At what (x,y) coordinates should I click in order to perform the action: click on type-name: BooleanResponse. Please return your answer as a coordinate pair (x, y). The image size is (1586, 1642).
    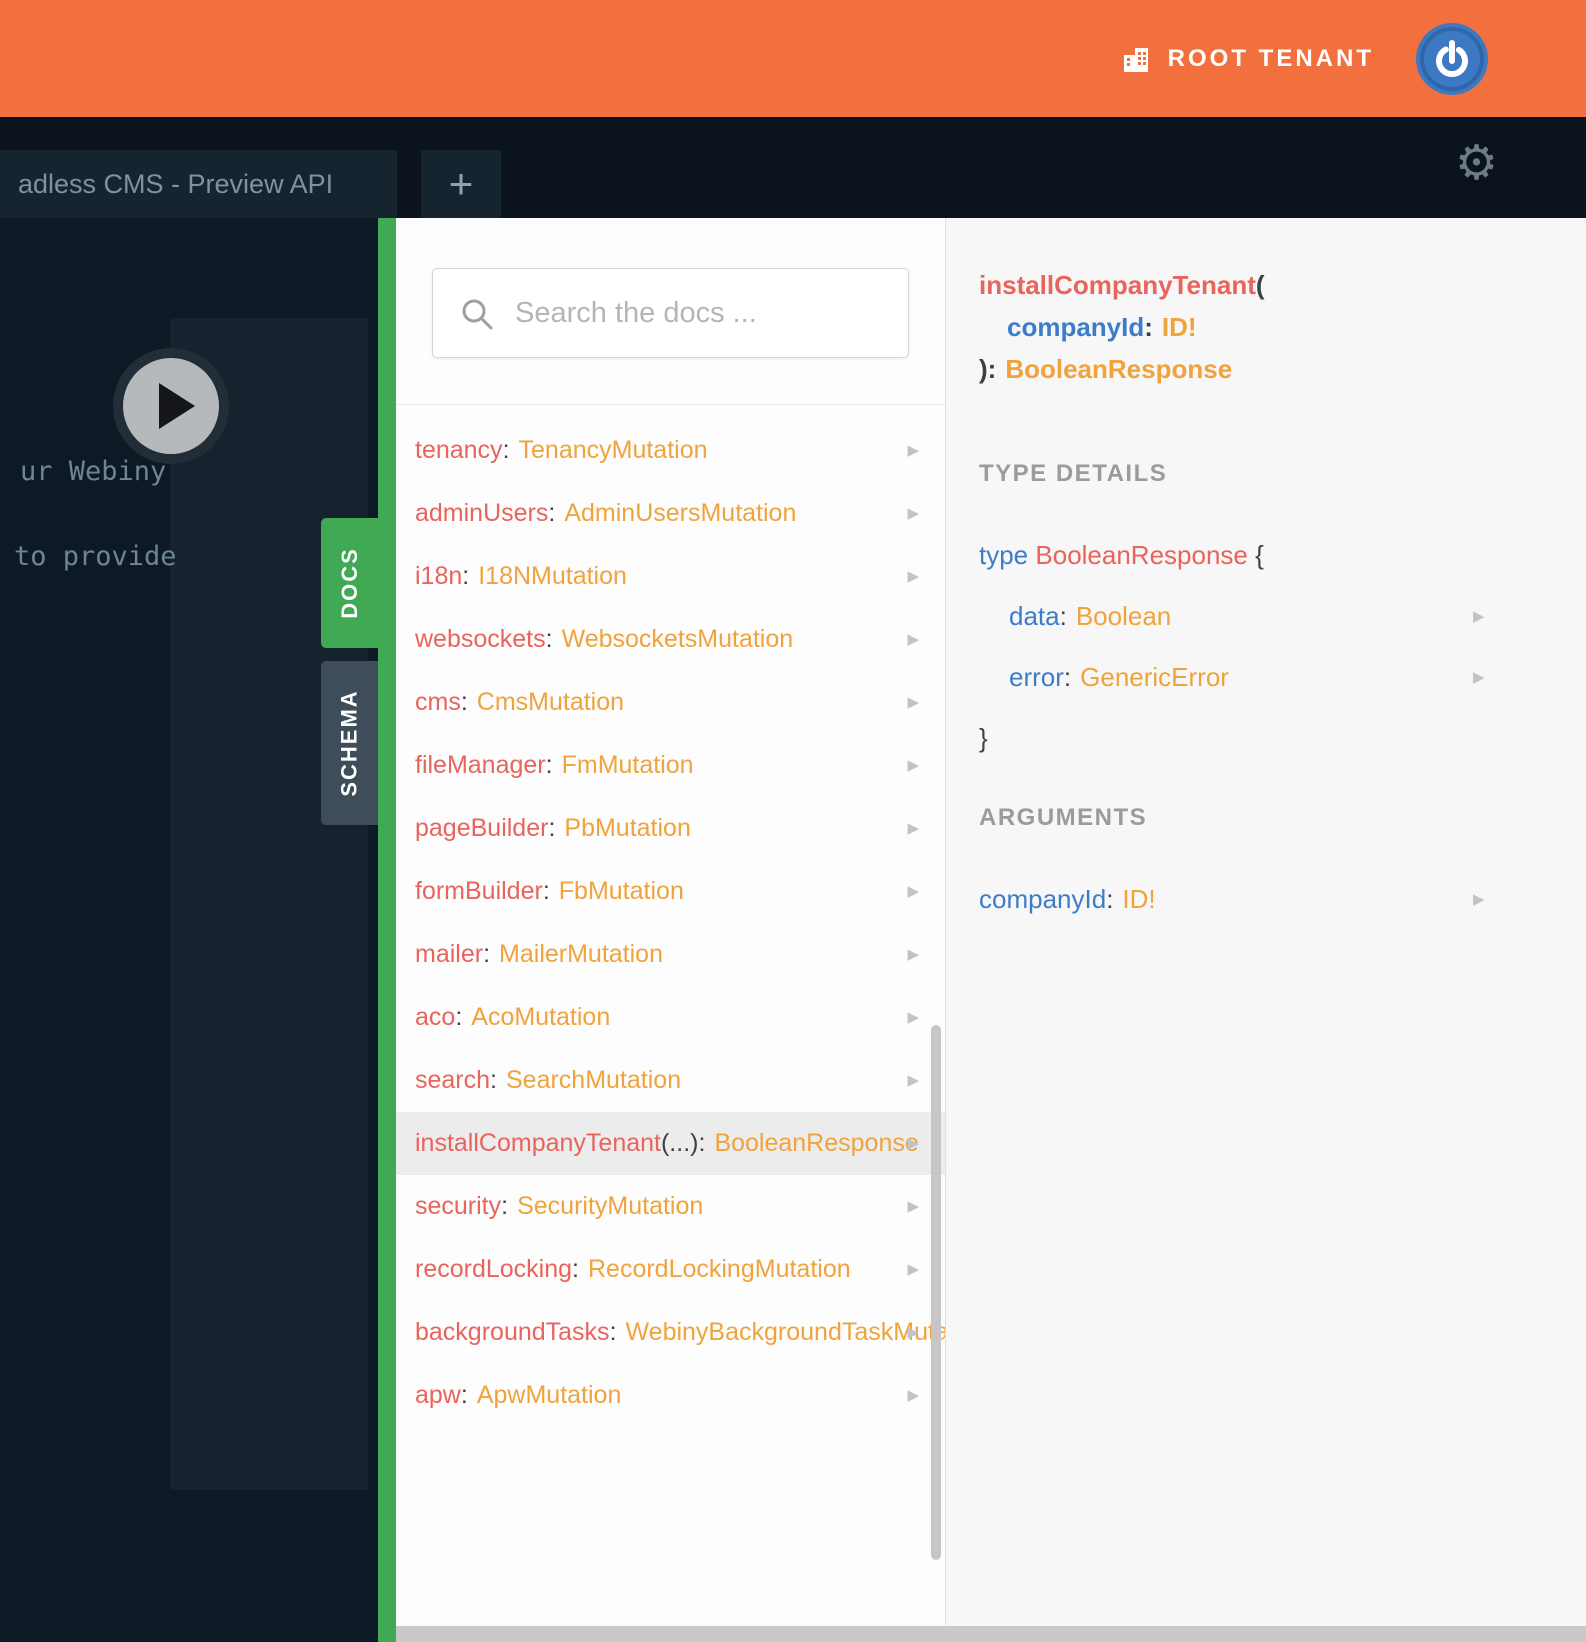
    Looking at the image, I should click on (1141, 555).